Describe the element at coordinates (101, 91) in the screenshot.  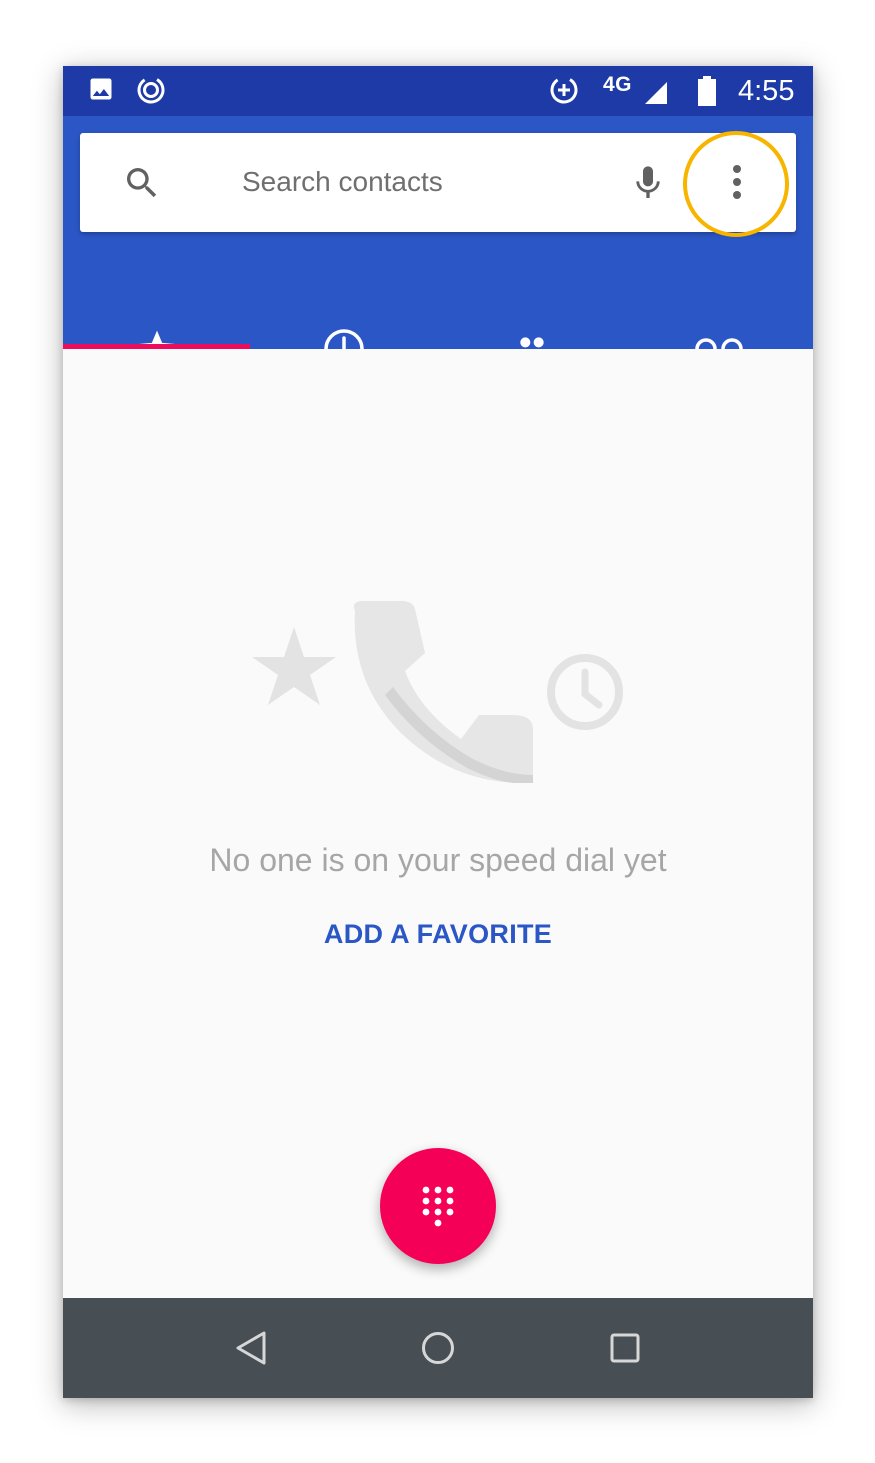
I see `gallery-icon` at that location.